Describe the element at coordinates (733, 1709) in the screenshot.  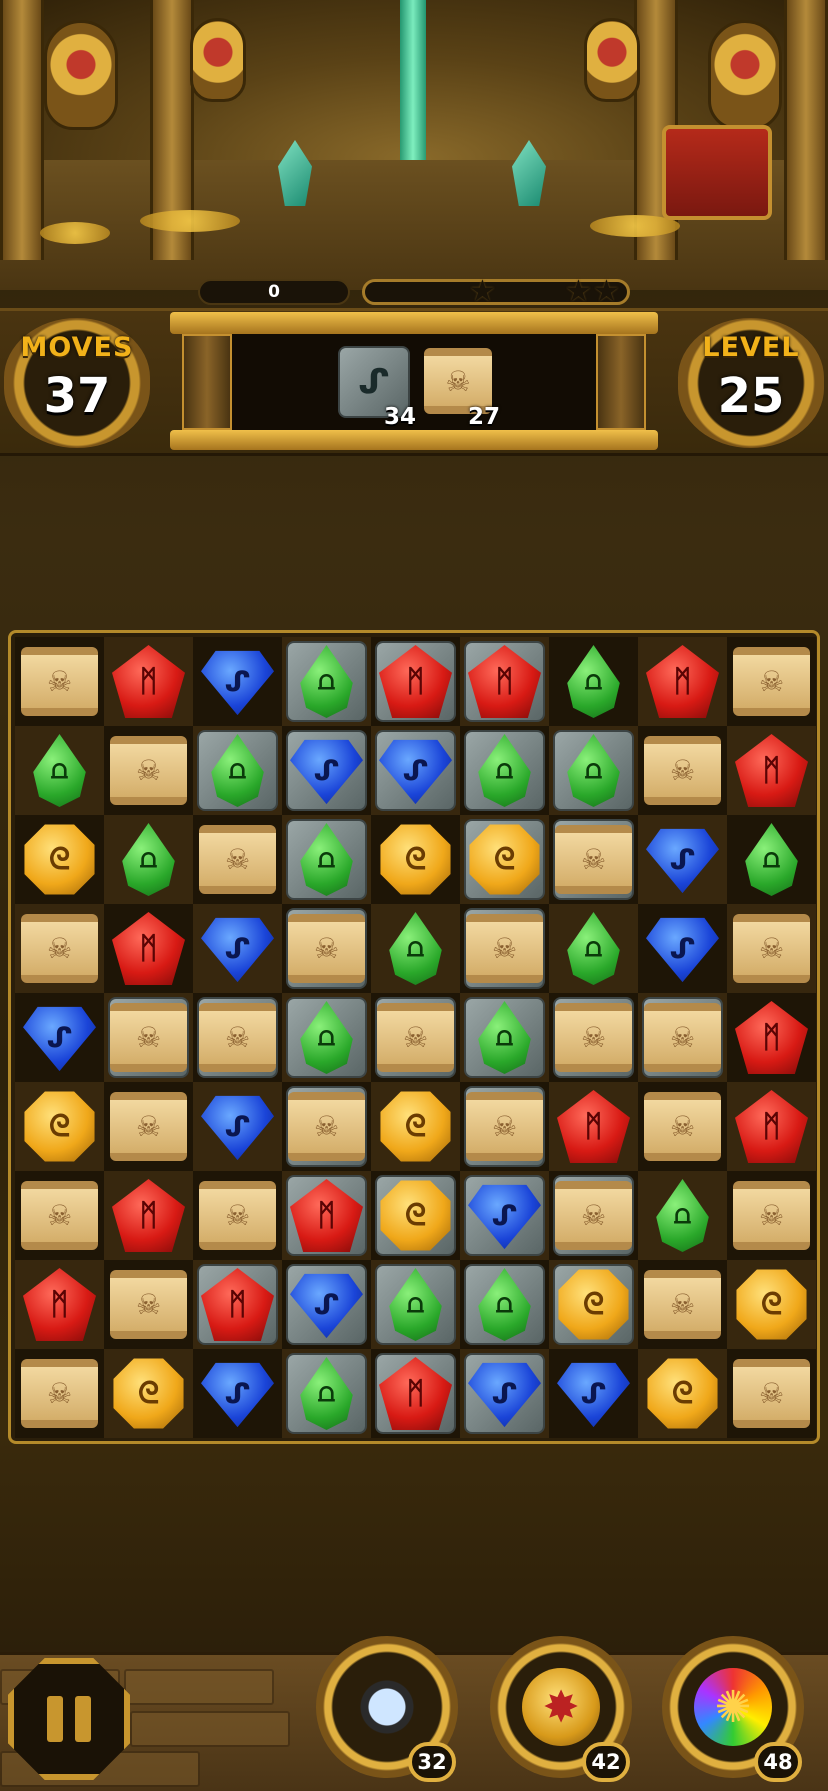
I see `rainbow-booster-button: ✺ 48` at that location.